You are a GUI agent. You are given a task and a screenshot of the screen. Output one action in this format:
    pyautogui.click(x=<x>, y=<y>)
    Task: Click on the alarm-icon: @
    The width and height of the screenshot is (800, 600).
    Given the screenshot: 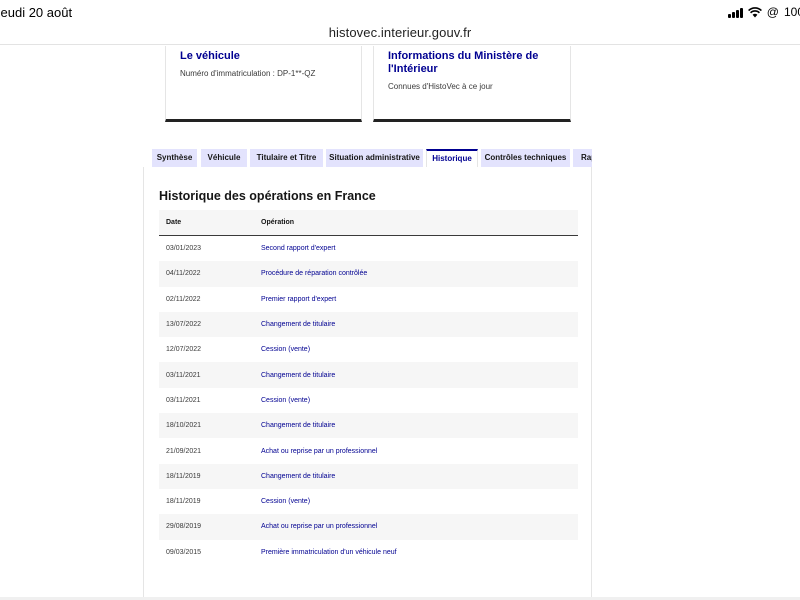 What is the action you would take?
    pyautogui.click(x=772, y=12)
    